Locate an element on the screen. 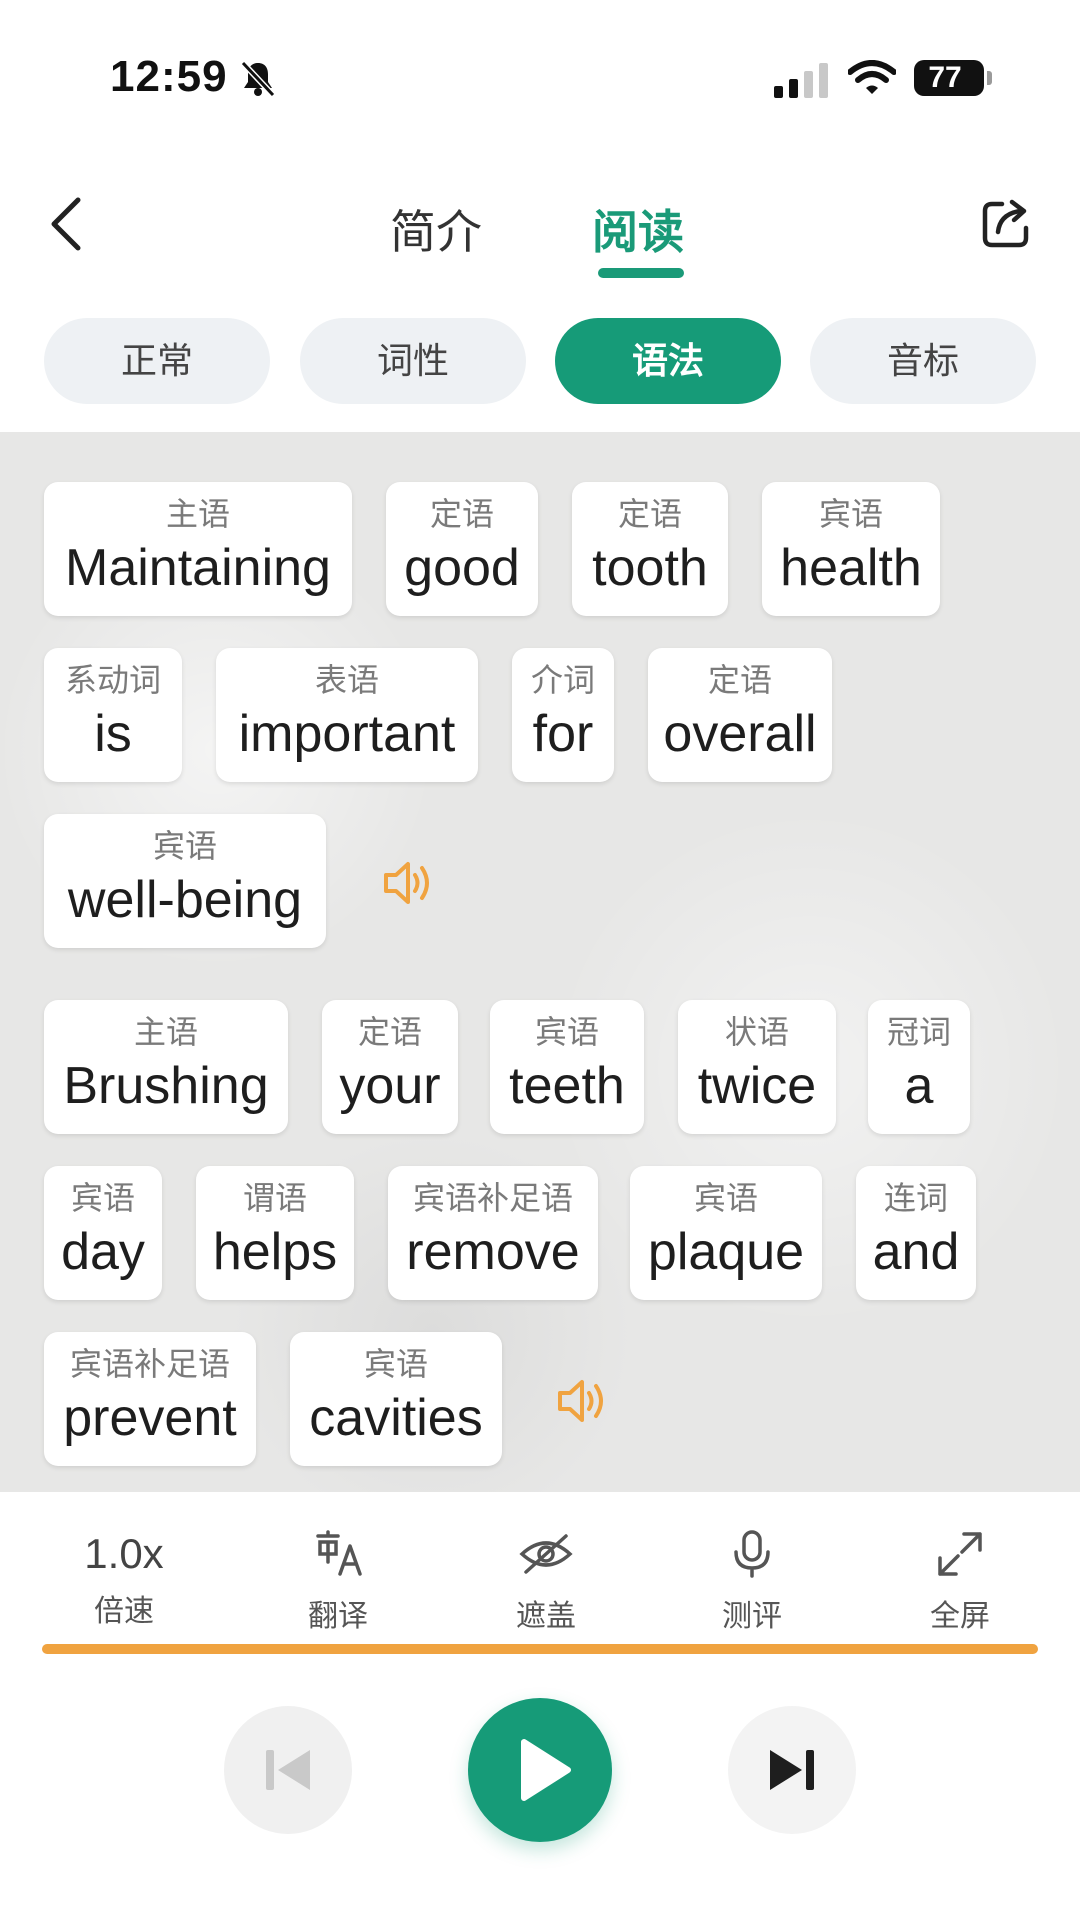 This screenshot has height=1920, width=1080. word-text: teeth is located at coordinates (567, 1086).